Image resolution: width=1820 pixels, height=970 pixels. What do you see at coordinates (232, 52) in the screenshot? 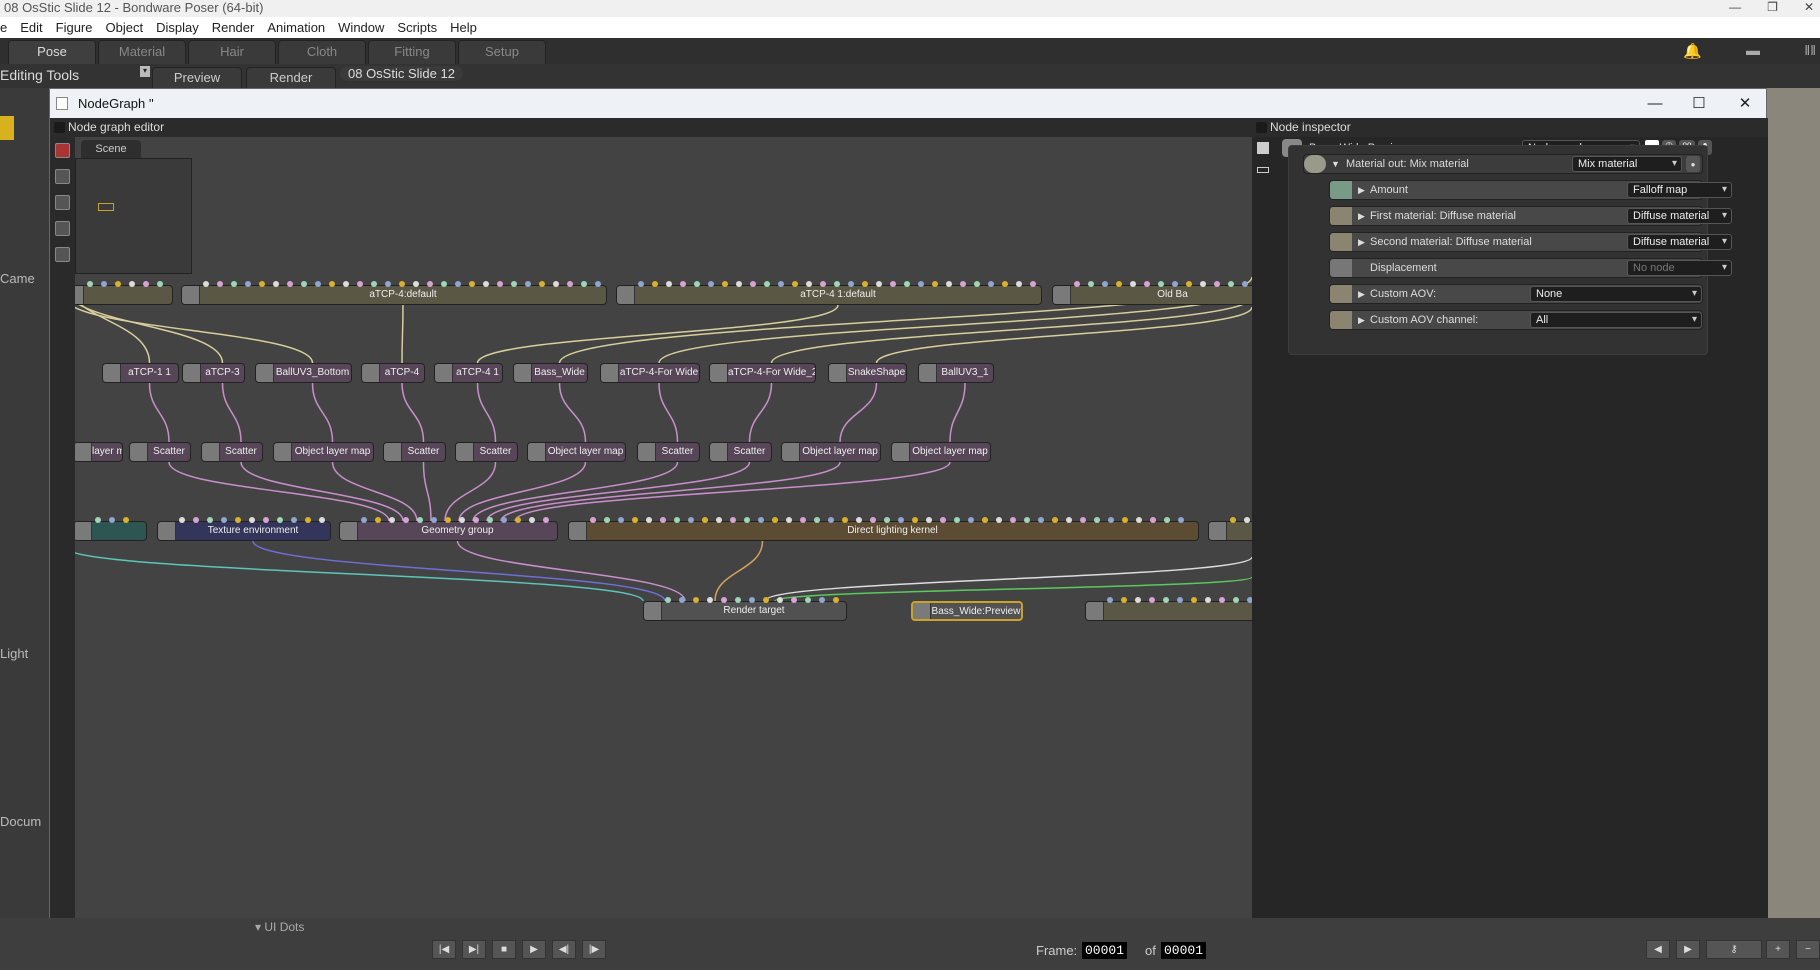
I see `tab-hair: Hair` at bounding box center [232, 52].